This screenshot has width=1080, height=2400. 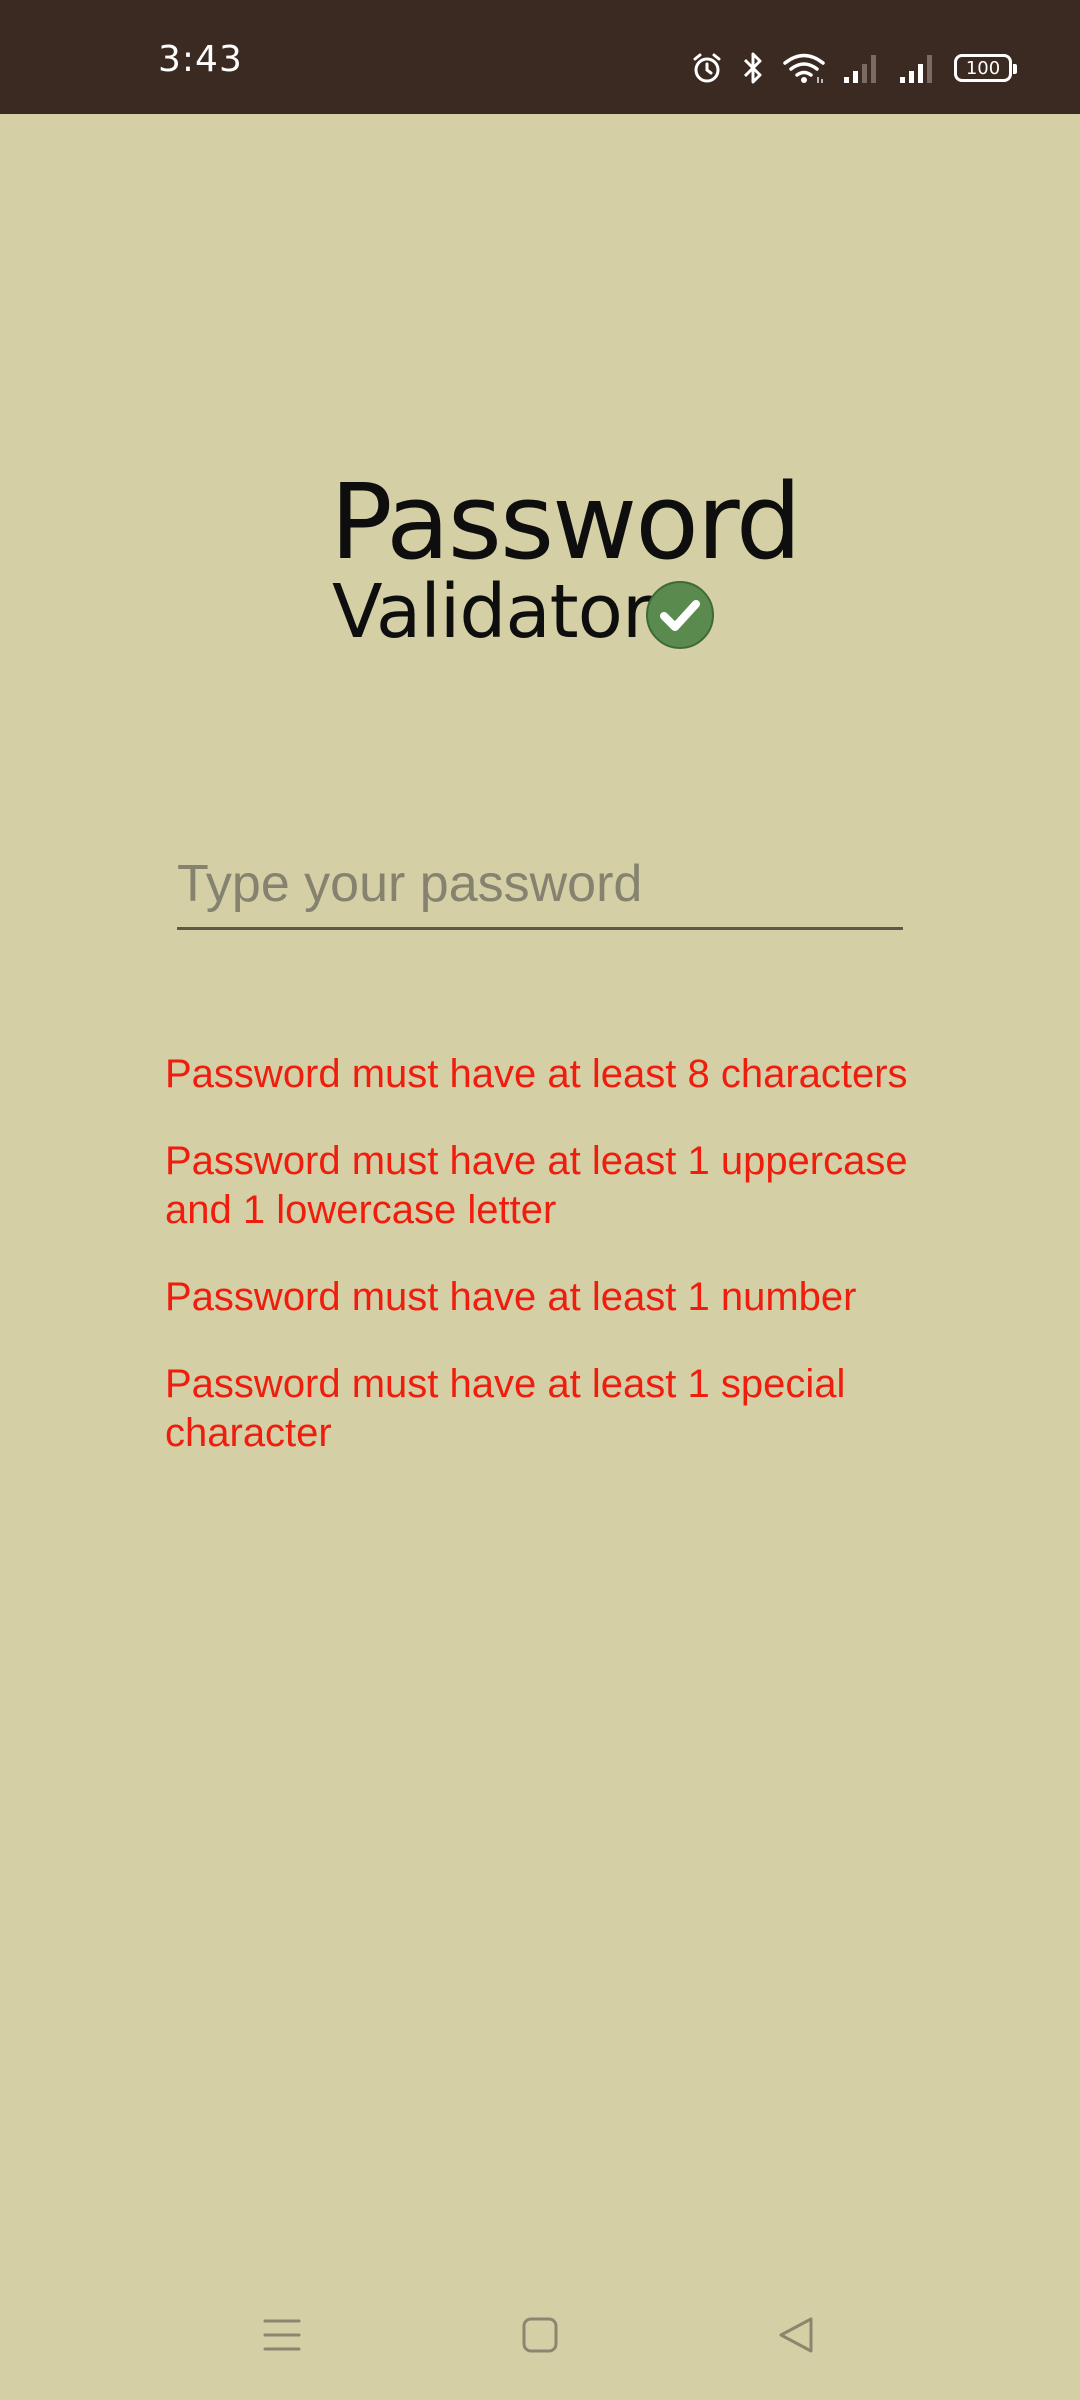 I want to click on status-bar: 3:43 100, so click(x=540, y=57).